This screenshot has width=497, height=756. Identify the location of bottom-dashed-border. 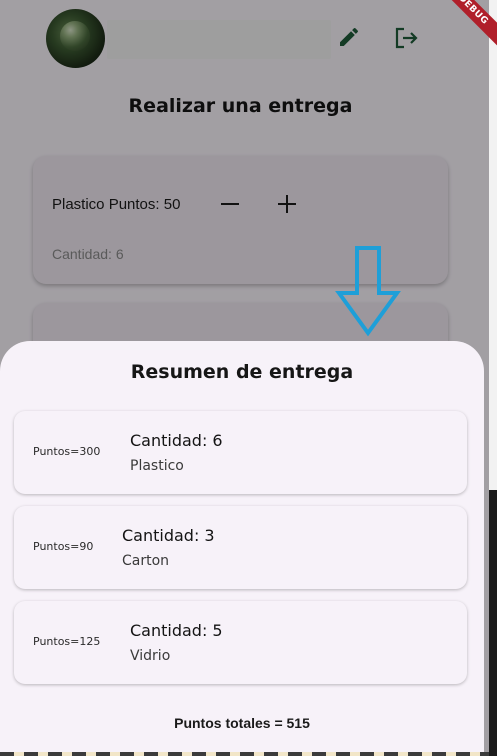
(244, 754).